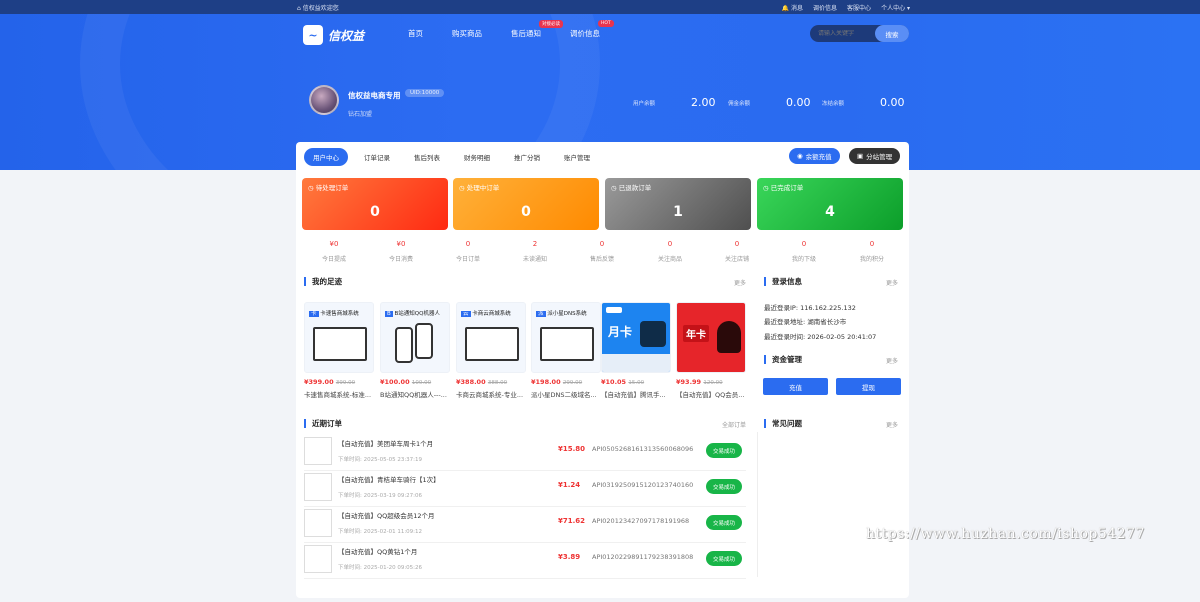 This screenshot has width=1200, height=602. I want to click on nav-home: 首页, so click(415, 33).